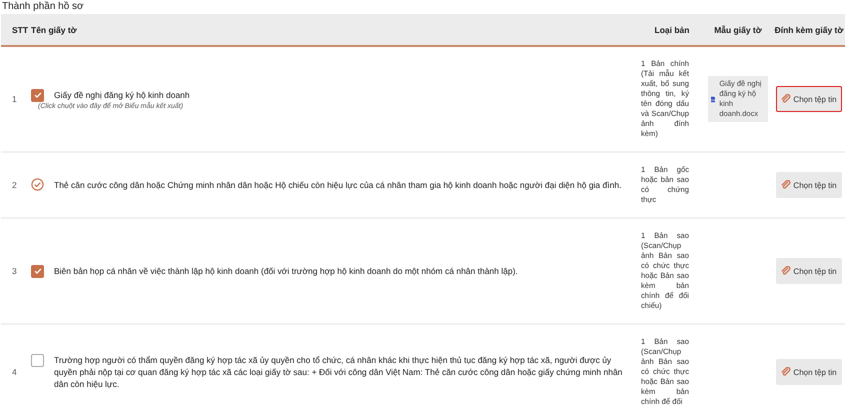 The width and height of the screenshot is (850, 415). I want to click on column-header: Đính kèm giấy tờ, so click(809, 29).